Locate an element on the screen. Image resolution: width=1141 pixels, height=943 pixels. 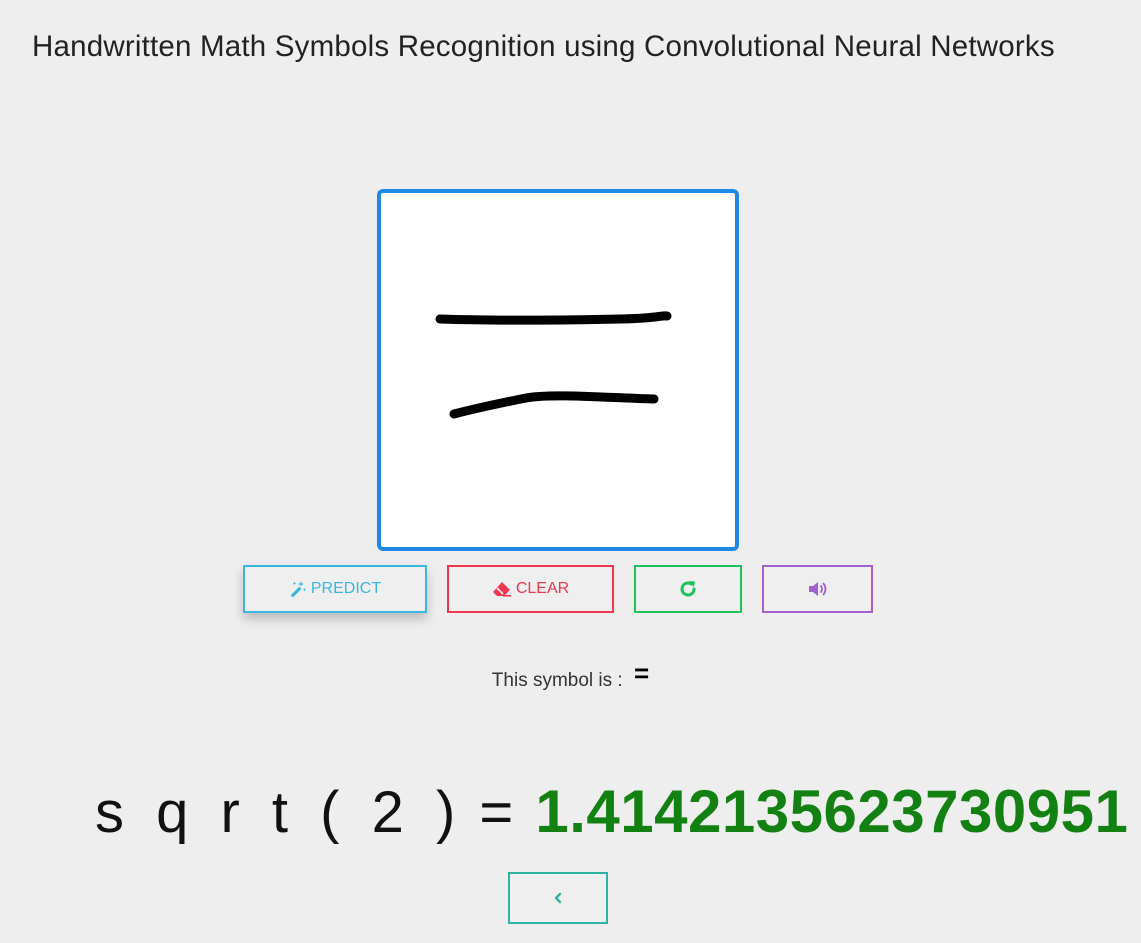
predicted-symbol: = is located at coordinates (642, 673).